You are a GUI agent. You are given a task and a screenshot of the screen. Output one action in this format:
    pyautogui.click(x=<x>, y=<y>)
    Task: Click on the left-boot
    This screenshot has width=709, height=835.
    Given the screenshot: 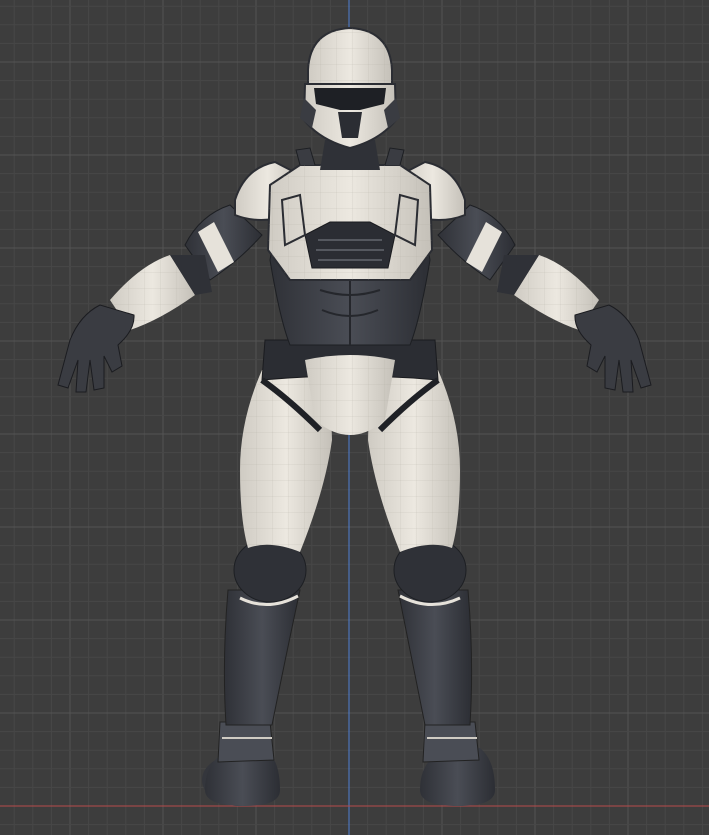 What is the action you would take?
    pyautogui.click(x=241, y=763)
    